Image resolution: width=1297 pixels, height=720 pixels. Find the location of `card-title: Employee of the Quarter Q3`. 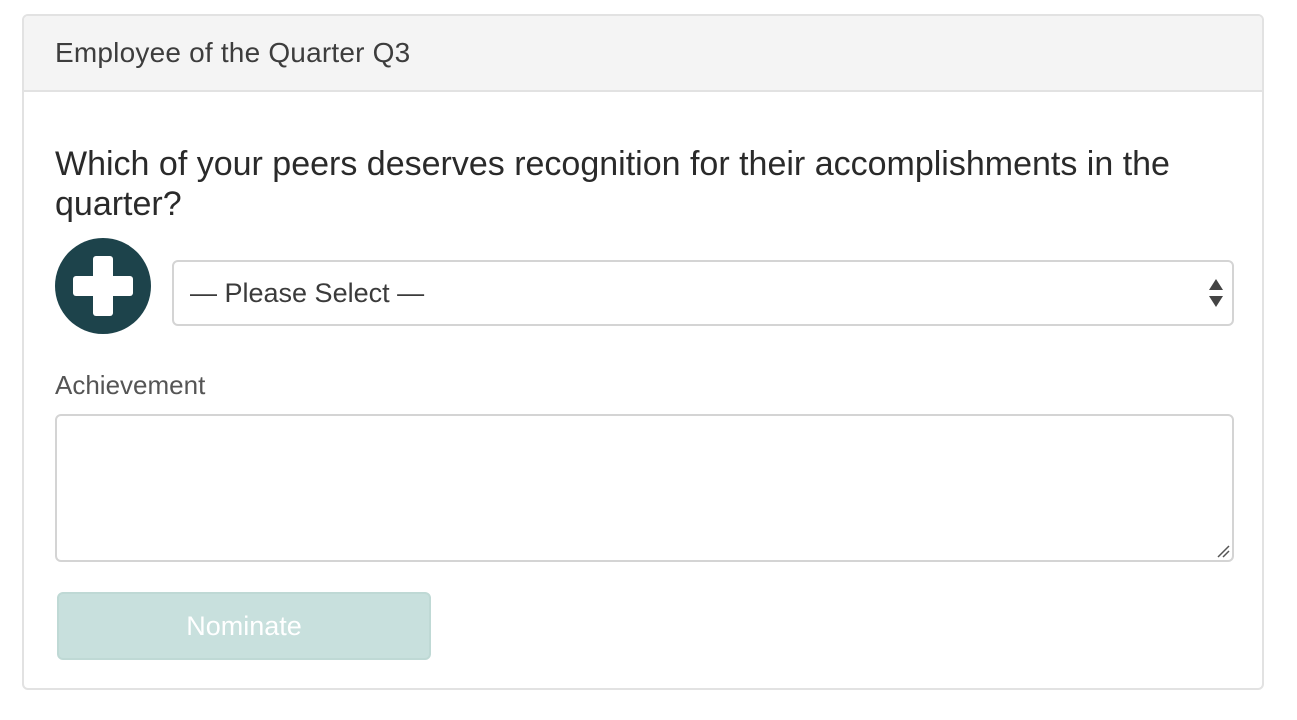

card-title: Employee of the Quarter Q3 is located at coordinates (233, 52).